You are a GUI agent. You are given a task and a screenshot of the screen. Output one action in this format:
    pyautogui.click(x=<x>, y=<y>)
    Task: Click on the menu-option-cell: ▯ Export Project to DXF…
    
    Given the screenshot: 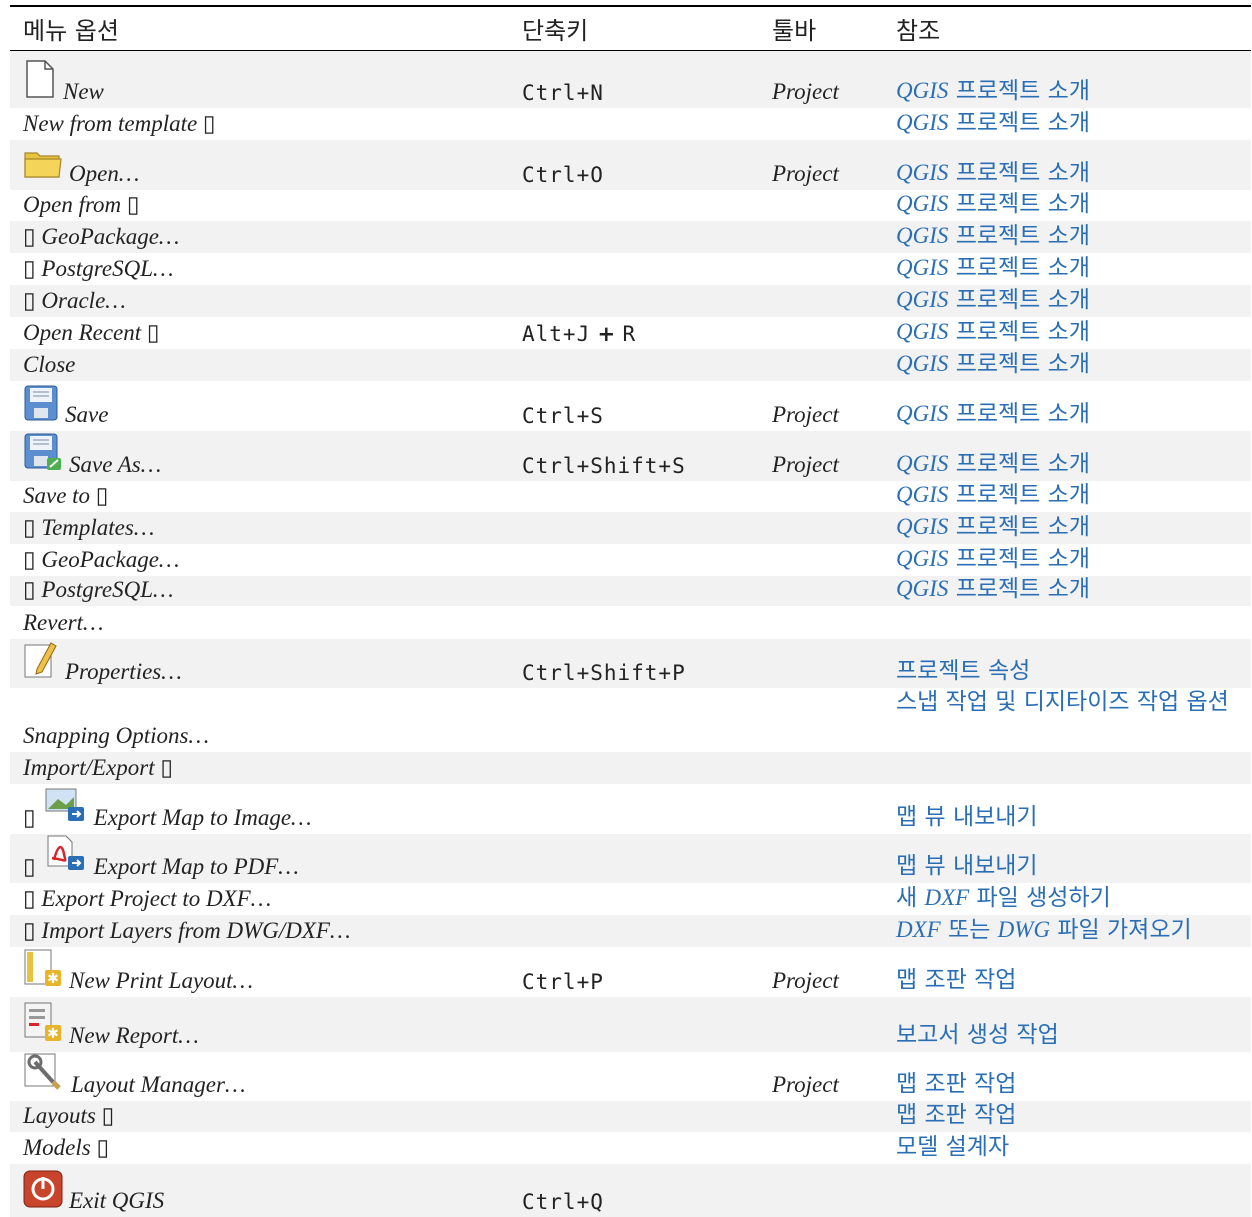 What is the action you would take?
    pyautogui.click(x=147, y=899)
    